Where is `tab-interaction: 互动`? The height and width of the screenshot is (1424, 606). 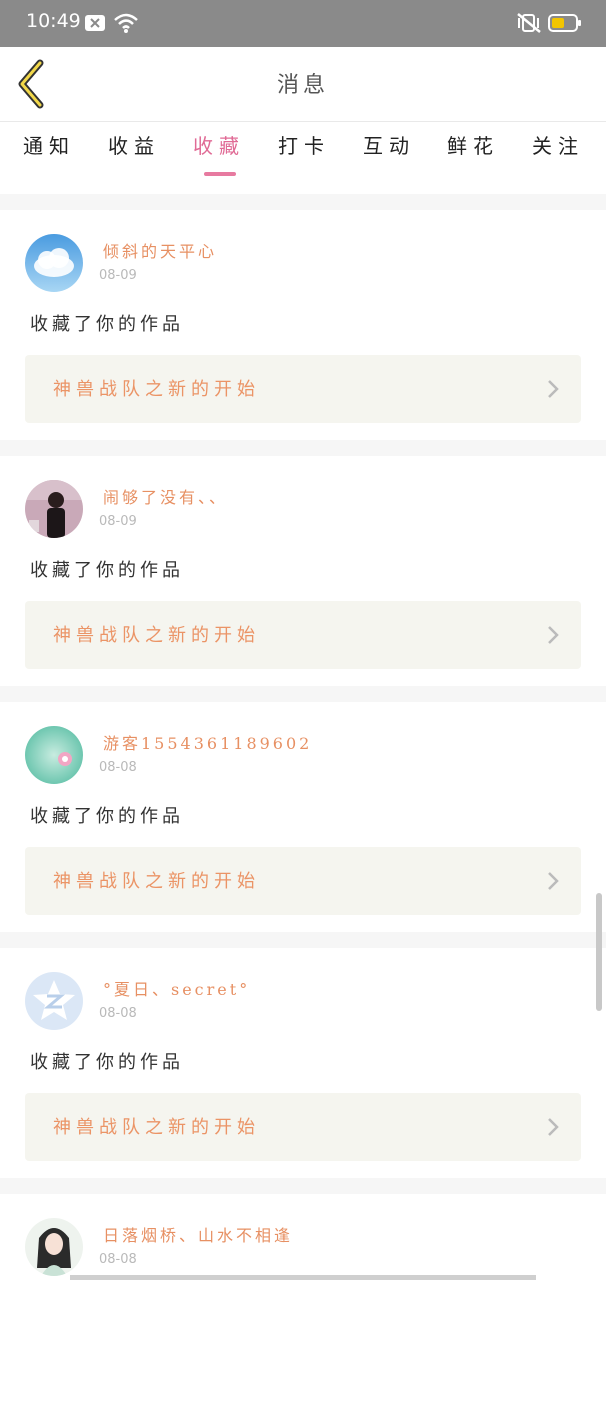 tab-interaction: 互动 is located at coordinates (389, 144).